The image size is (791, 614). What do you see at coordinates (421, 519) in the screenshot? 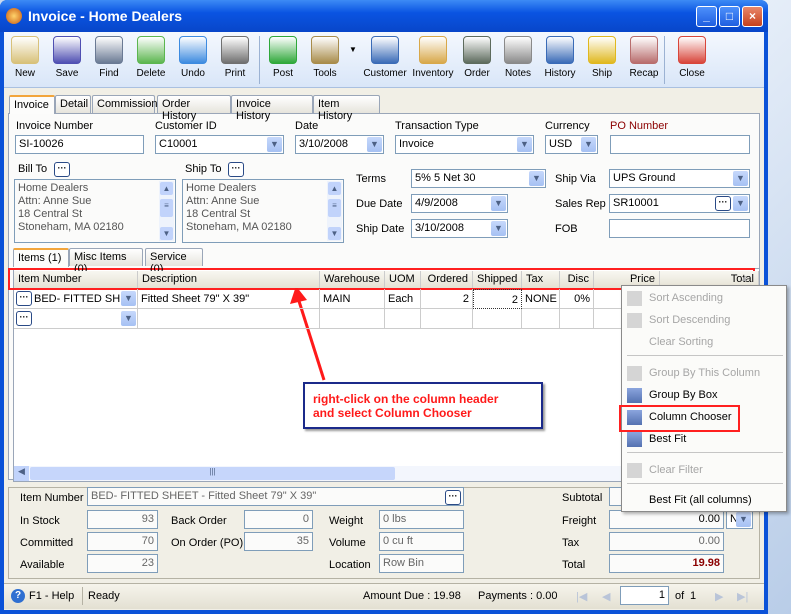
I see `detail-weight-field: 0 lbs` at bounding box center [421, 519].